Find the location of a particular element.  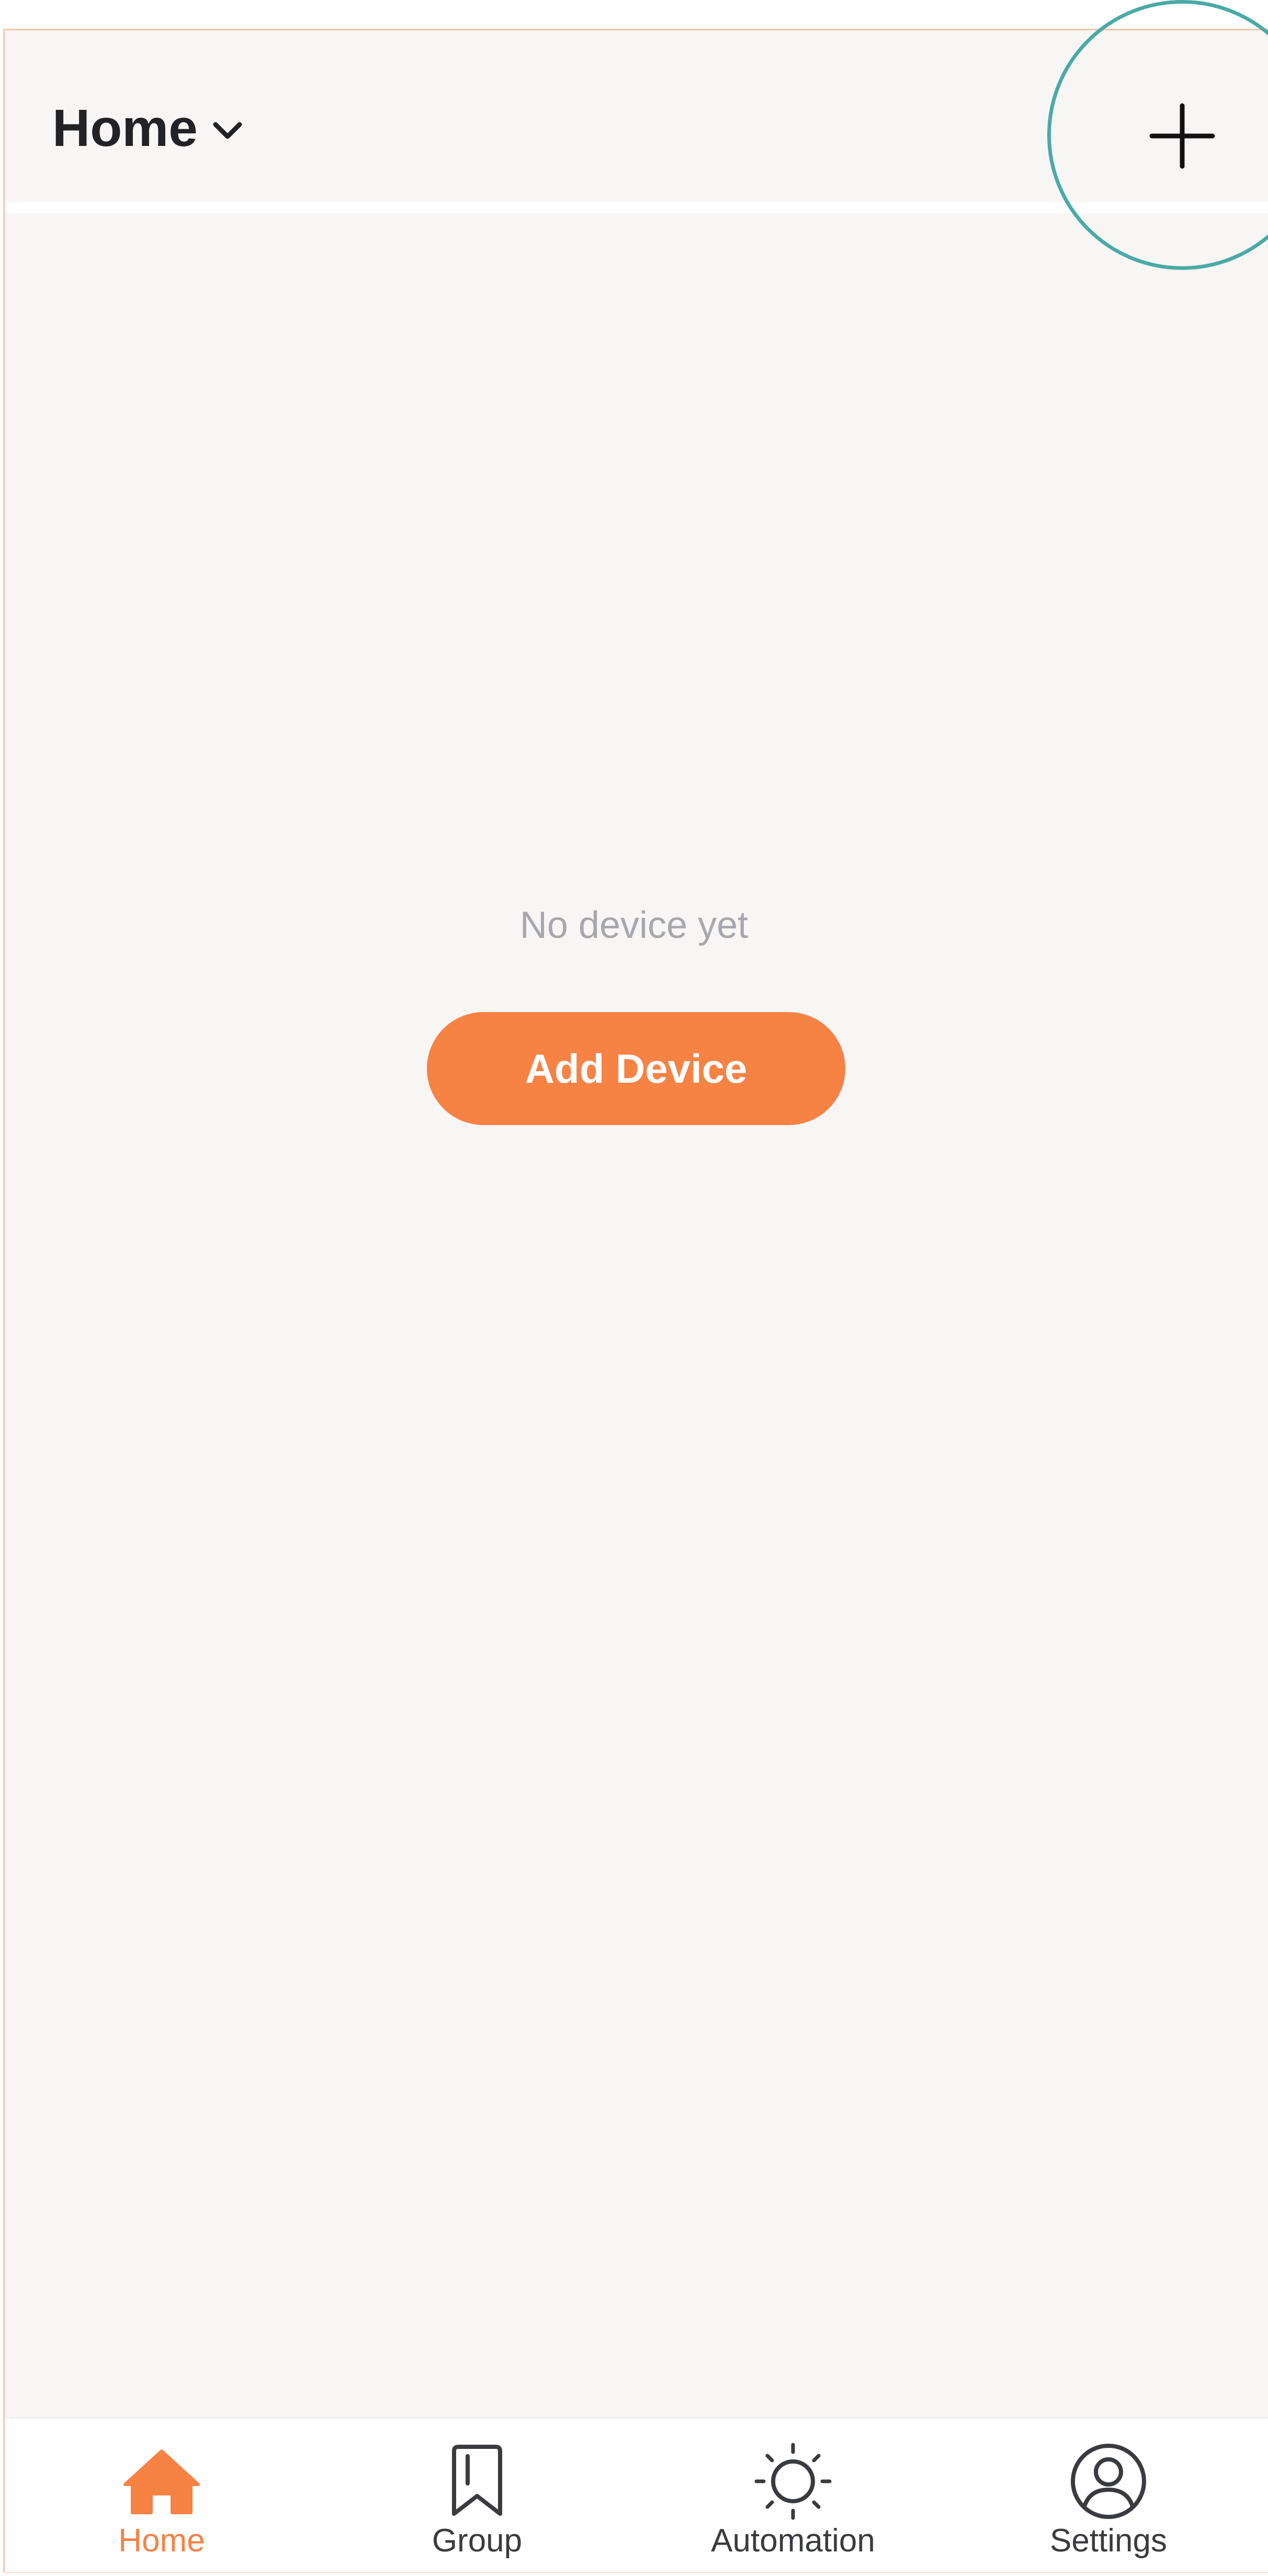

add-device-button: Add Device is located at coordinates (636, 1068).